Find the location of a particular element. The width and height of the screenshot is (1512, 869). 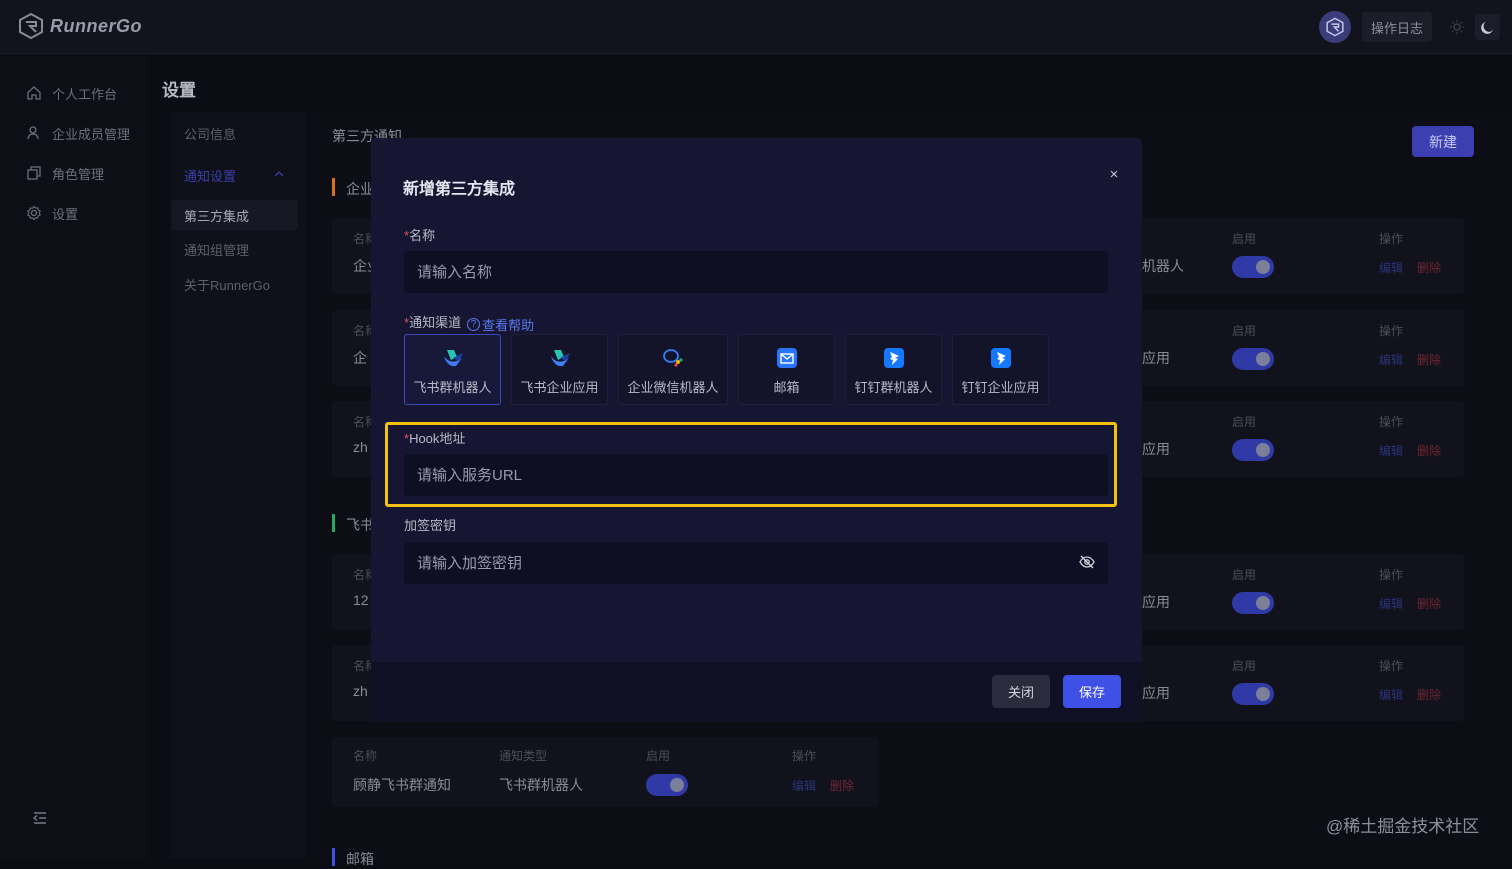

subnav-item-third-party: 第三方集成 is located at coordinates (235, 215).